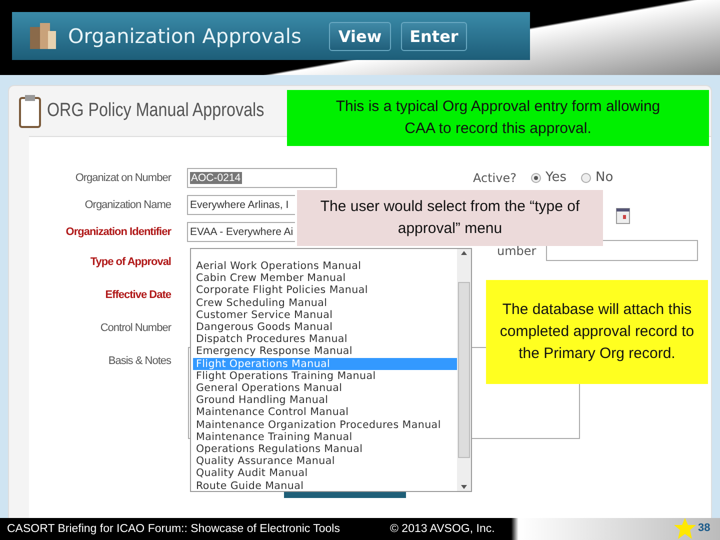 The width and height of the screenshot is (720, 540). I want to click on field-label: Organizat on Number, so click(123, 178).